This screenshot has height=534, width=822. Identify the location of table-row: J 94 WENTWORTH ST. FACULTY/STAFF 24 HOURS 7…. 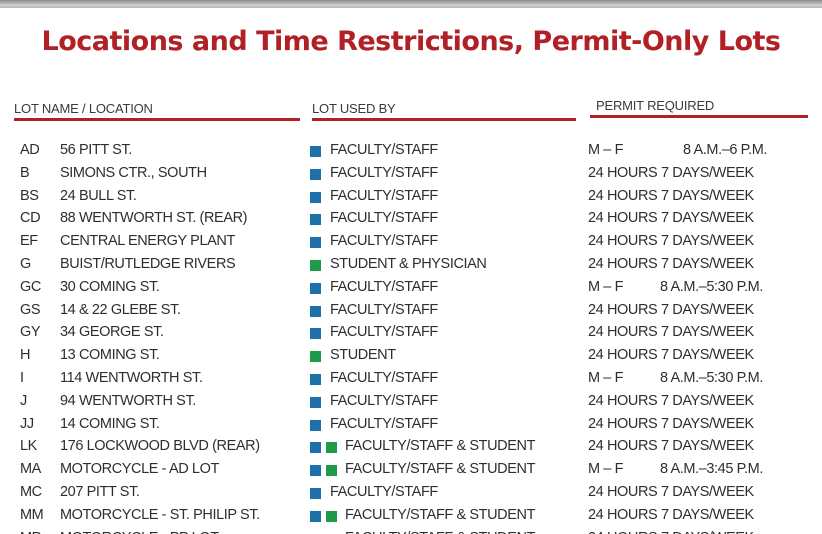
(411, 403).